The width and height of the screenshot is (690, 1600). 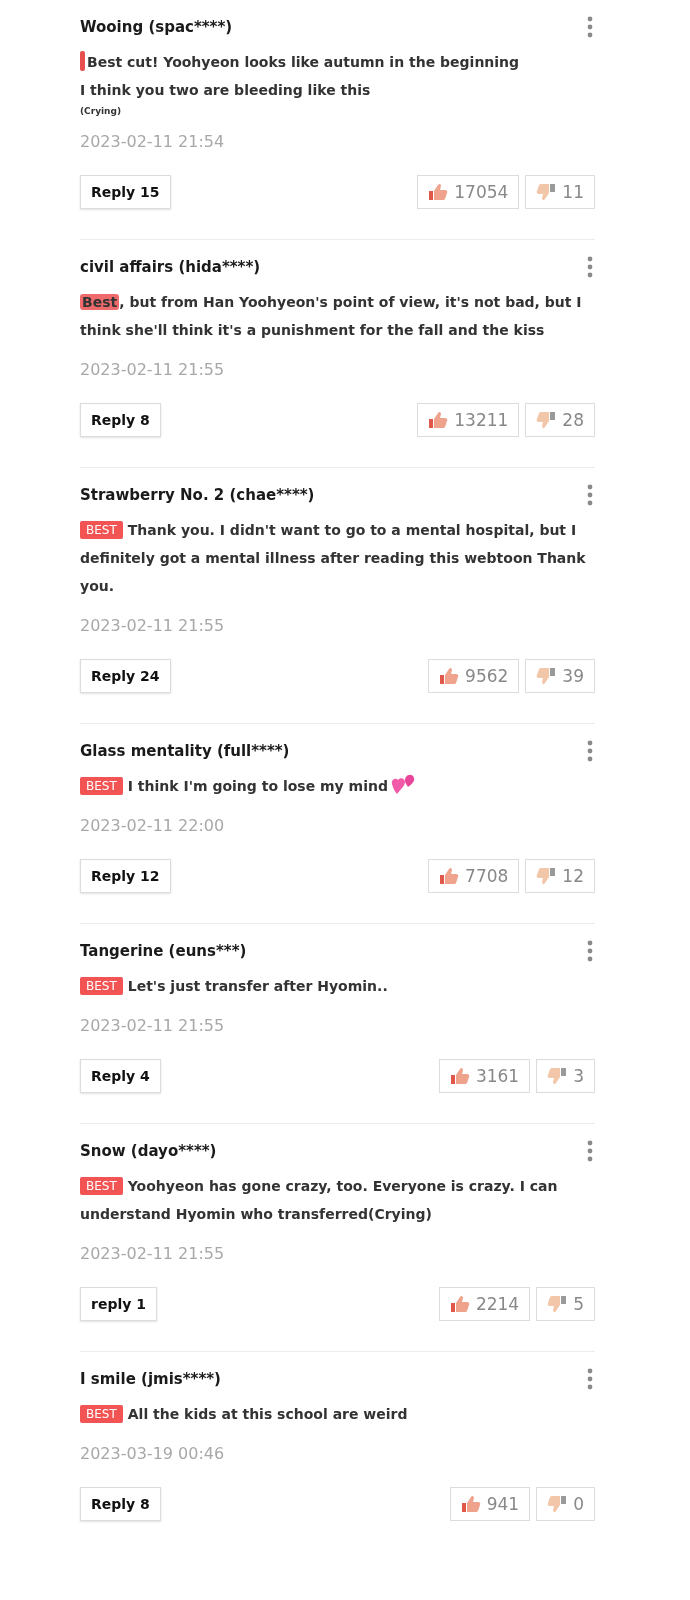 What do you see at coordinates (118, 1304) in the screenshot?
I see `reply-button: reply 1` at bounding box center [118, 1304].